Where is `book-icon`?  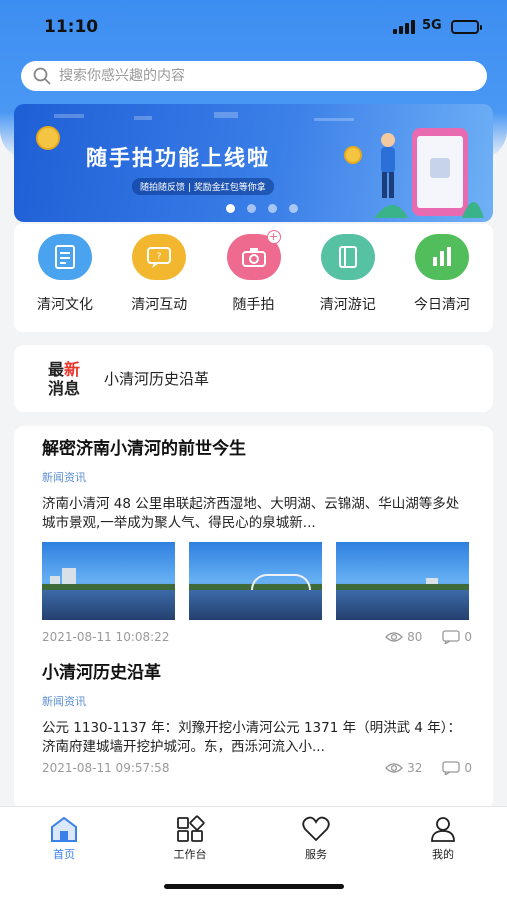 book-icon is located at coordinates (347, 257).